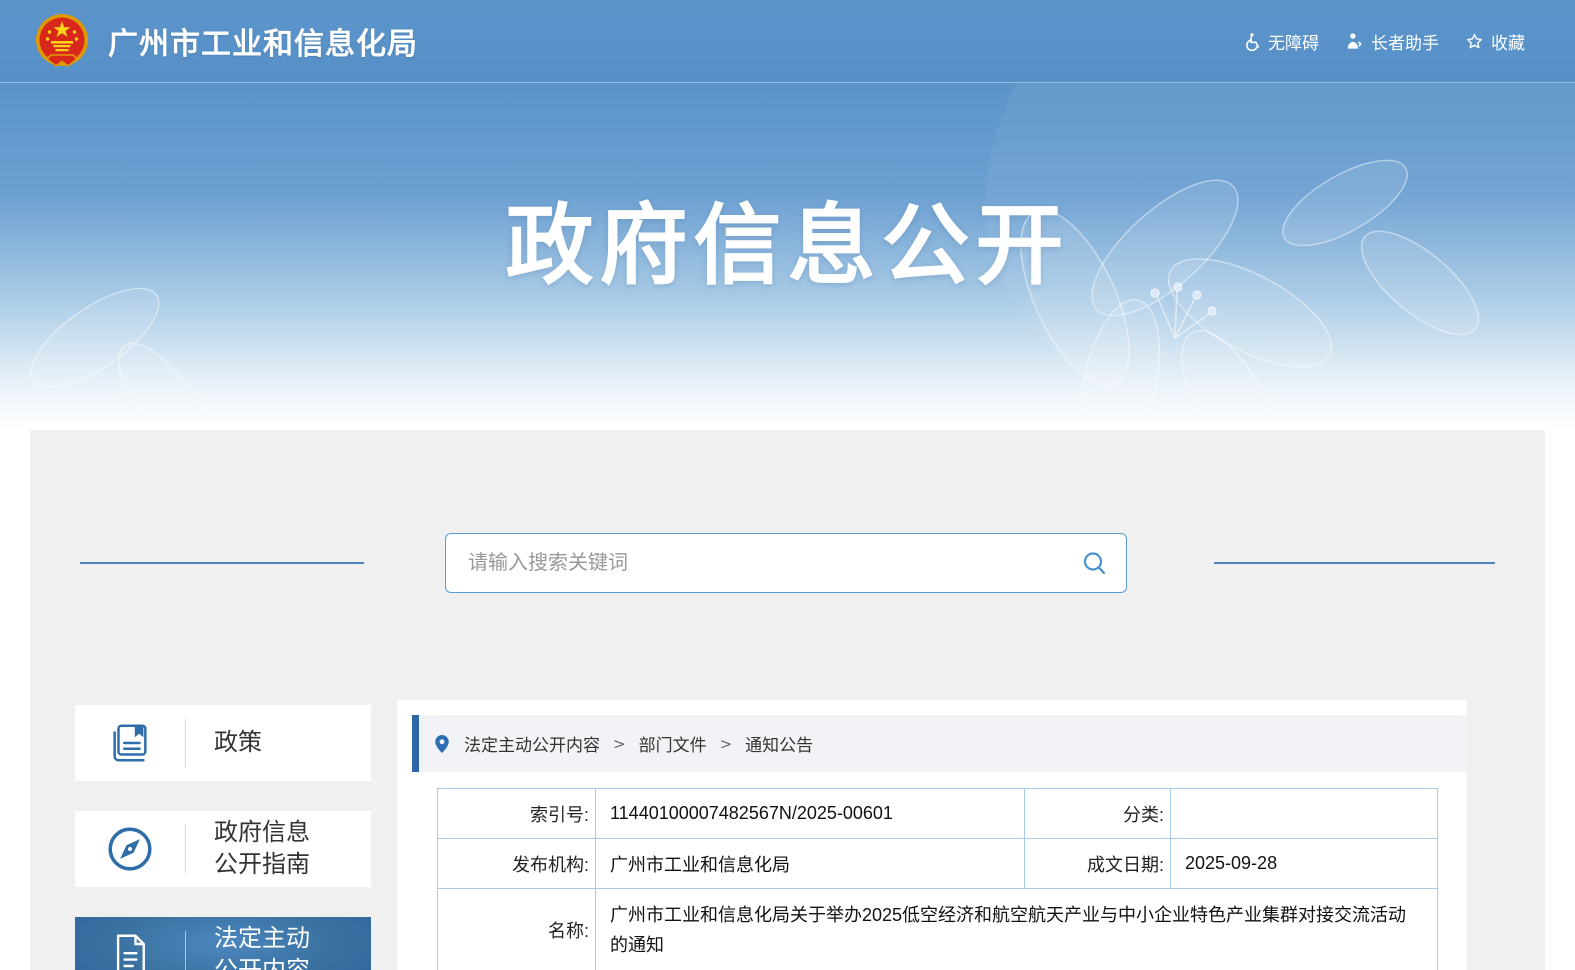  Describe the element at coordinates (62, 41) in the screenshot. I see `national-emblem-icon` at that location.